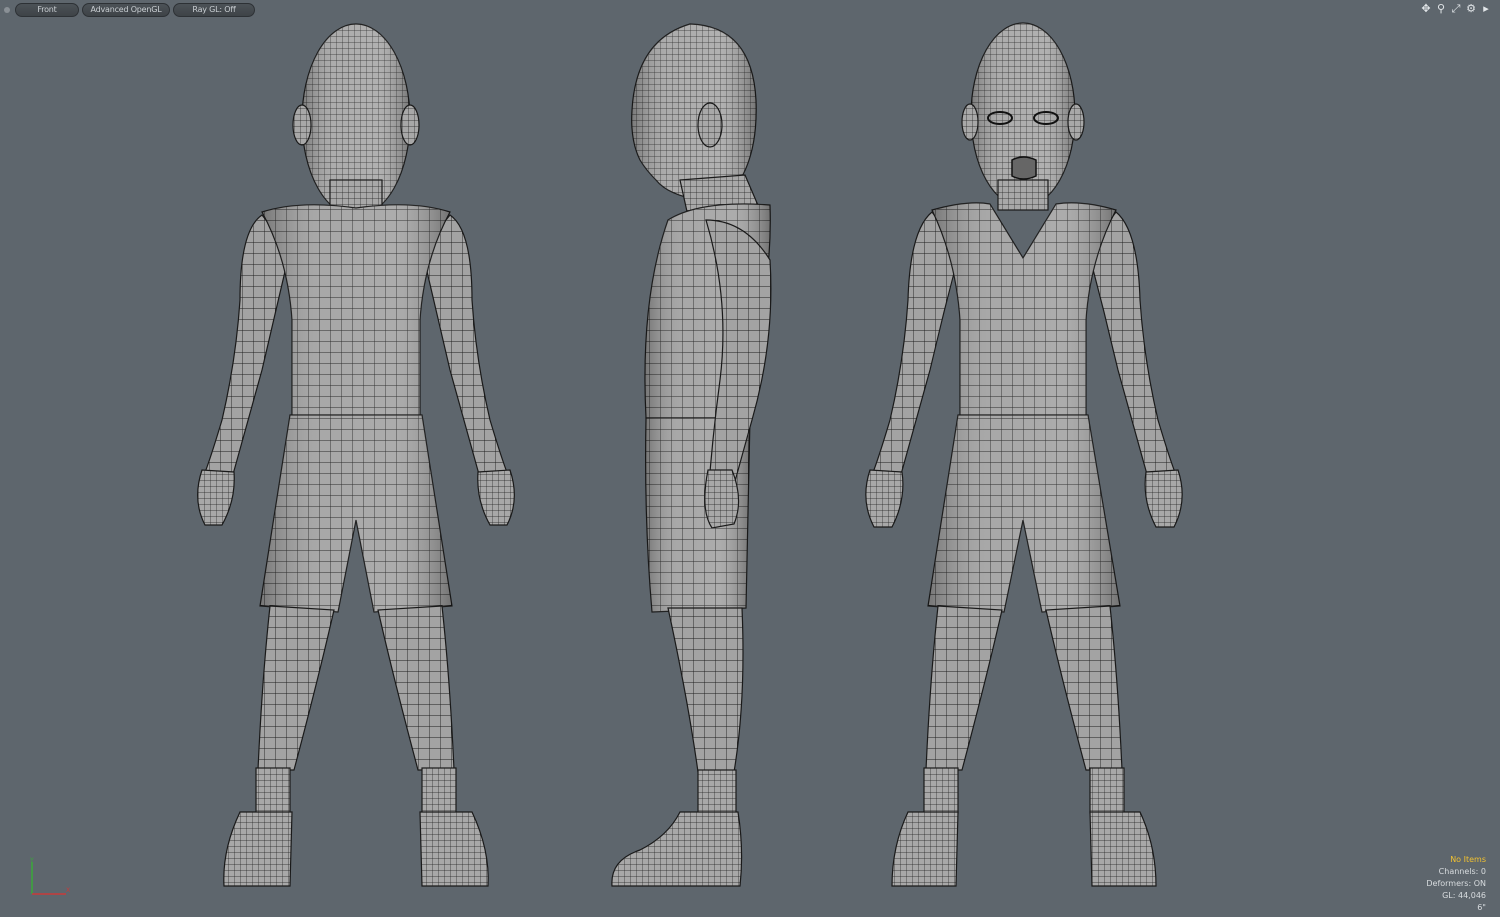 Image resolution: width=1500 pixels, height=917 pixels. Describe the element at coordinates (1468, 859) in the screenshot. I see `info-items: No Items` at that location.